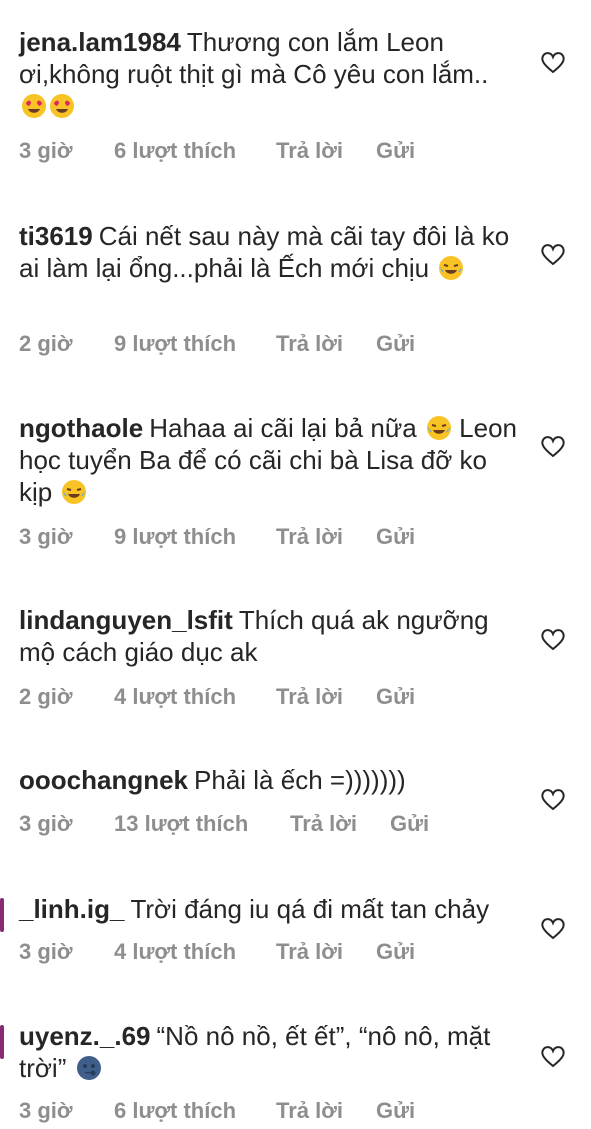 The image size is (591, 1129). Describe the element at coordinates (56, 236) in the screenshot. I see `comment-username: ti3619` at that location.